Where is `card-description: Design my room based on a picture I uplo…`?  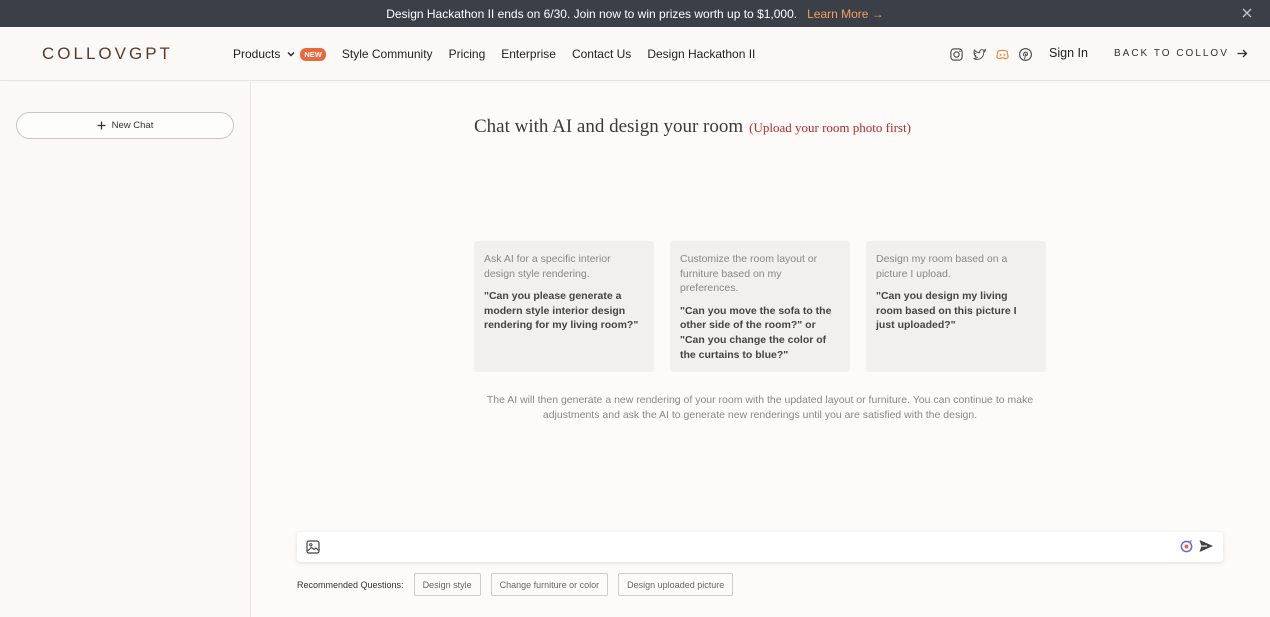
card-description: Design my room based on a picture I uplo… is located at coordinates (942, 266).